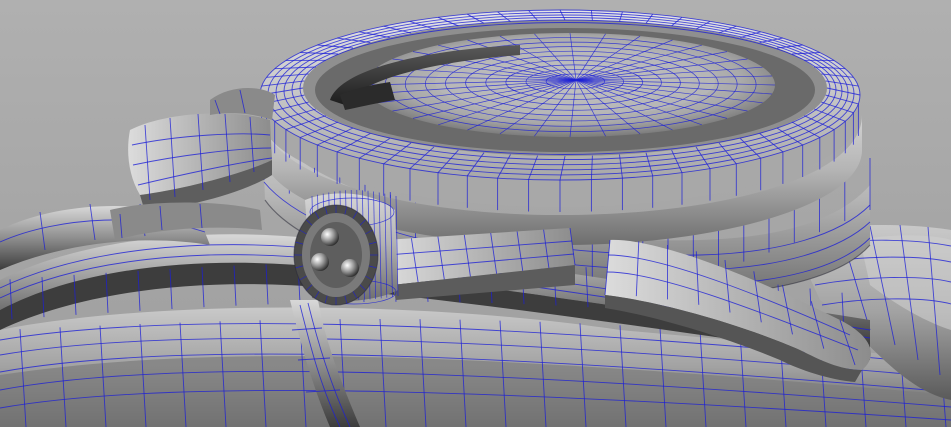  What do you see at coordinates (570, 85) in the screenshot?
I see `watch-crystal-dome` at bounding box center [570, 85].